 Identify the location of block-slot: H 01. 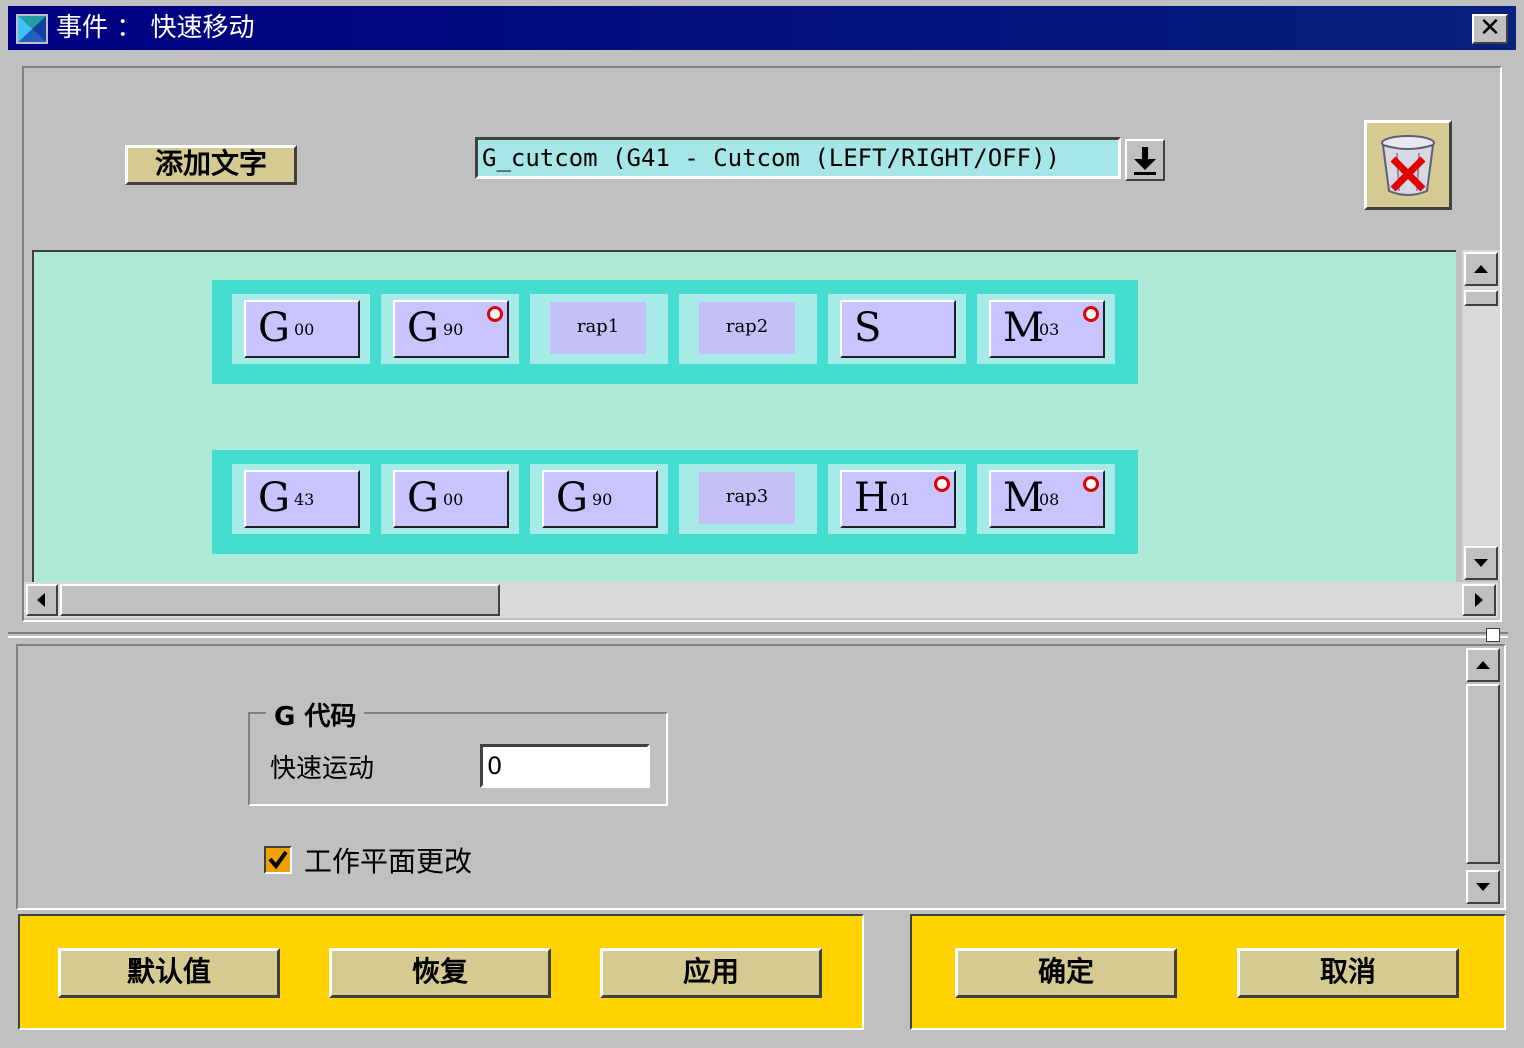
(897, 499).